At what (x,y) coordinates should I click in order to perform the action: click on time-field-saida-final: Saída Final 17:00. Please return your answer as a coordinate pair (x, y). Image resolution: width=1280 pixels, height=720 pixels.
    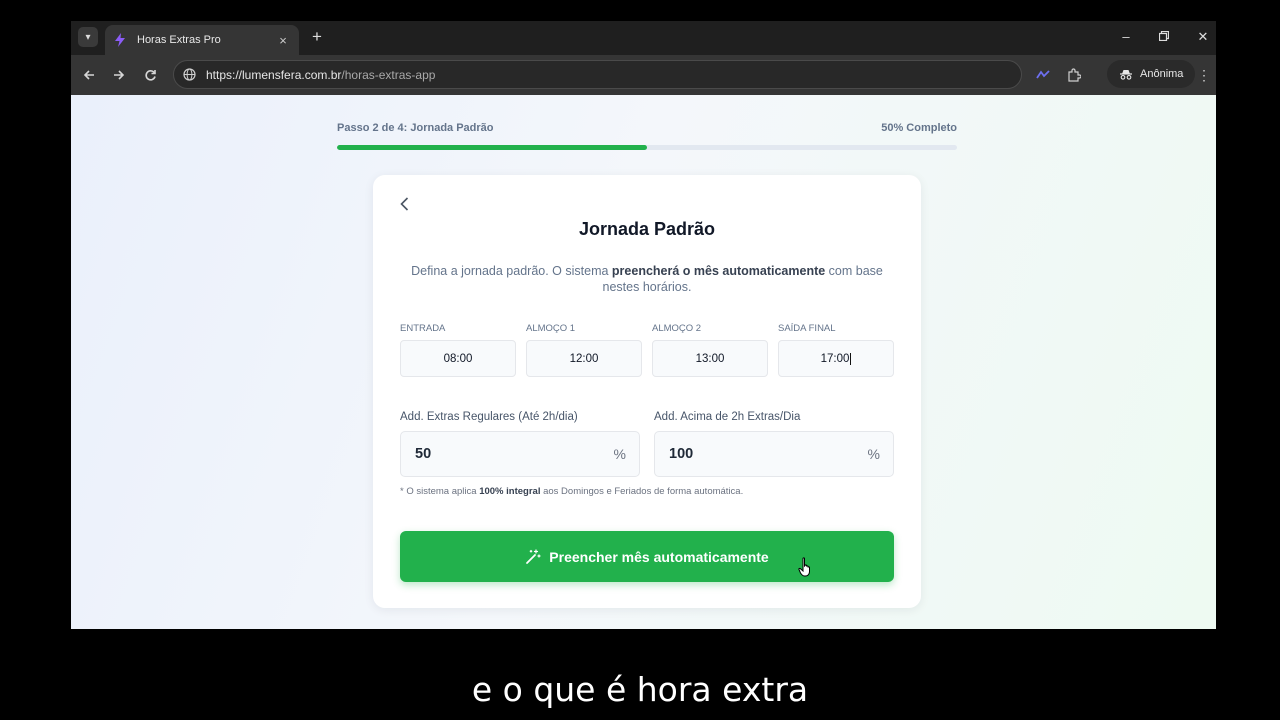
    Looking at the image, I should click on (836, 350).